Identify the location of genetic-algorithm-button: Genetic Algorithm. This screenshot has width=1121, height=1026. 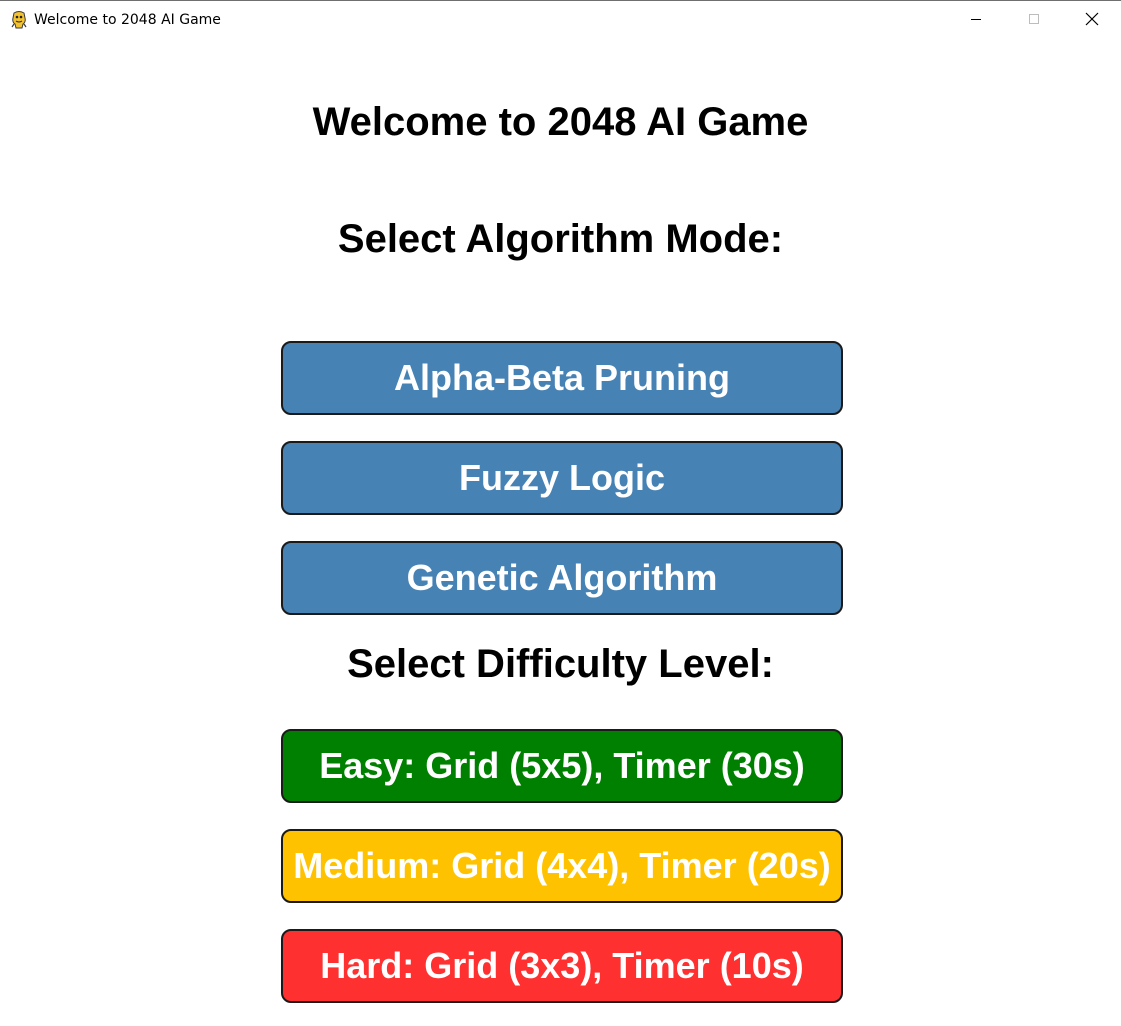
(562, 578).